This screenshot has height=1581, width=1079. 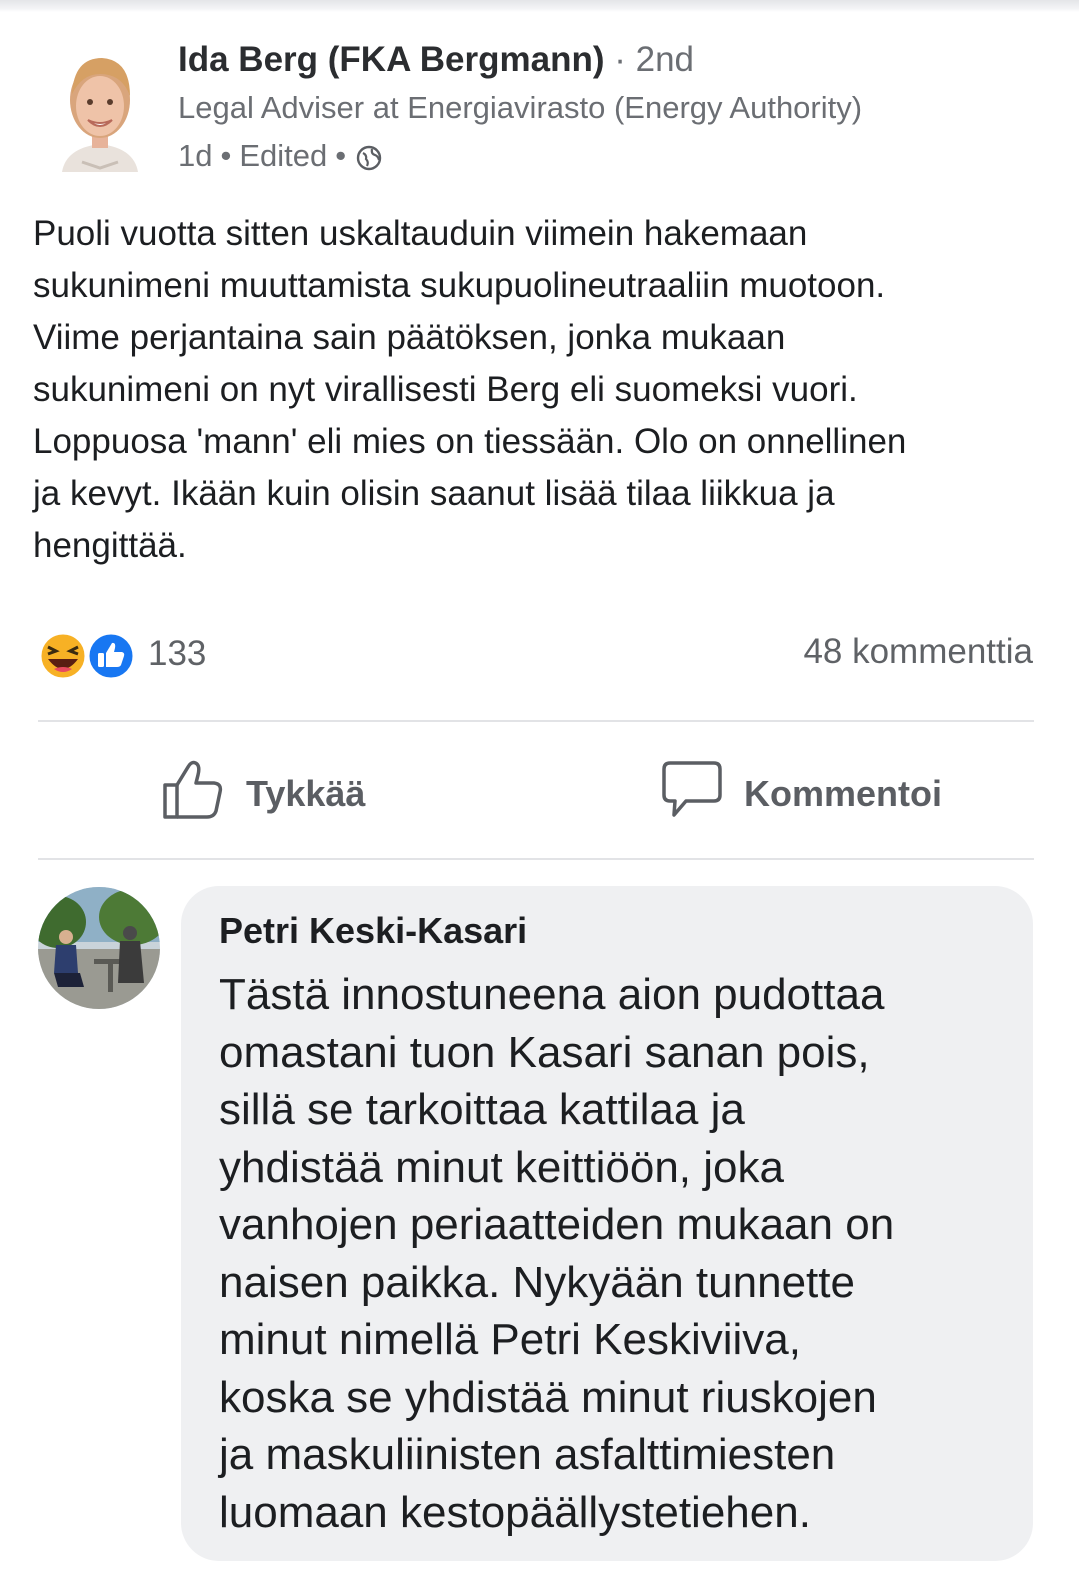 I want to click on globe-icon, so click(x=369, y=156).